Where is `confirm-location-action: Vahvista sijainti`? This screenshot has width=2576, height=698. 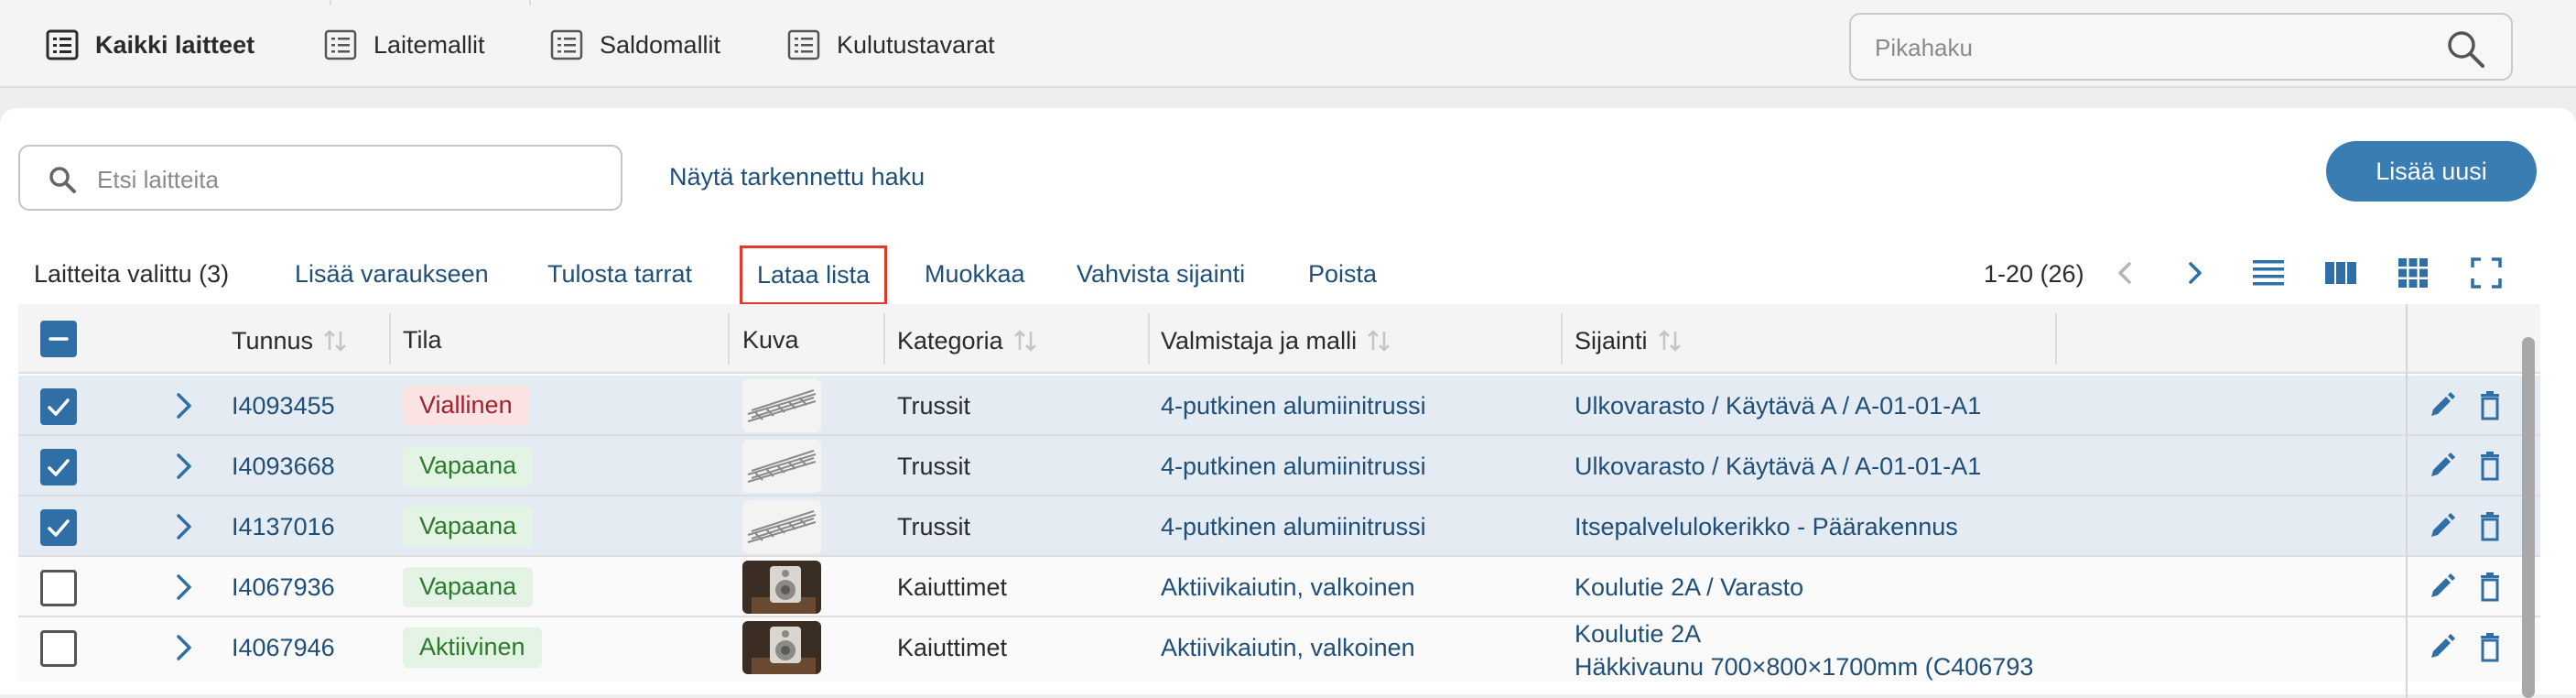 confirm-location-action: Vahvista sijainti is located at coordinates (1161, 274).